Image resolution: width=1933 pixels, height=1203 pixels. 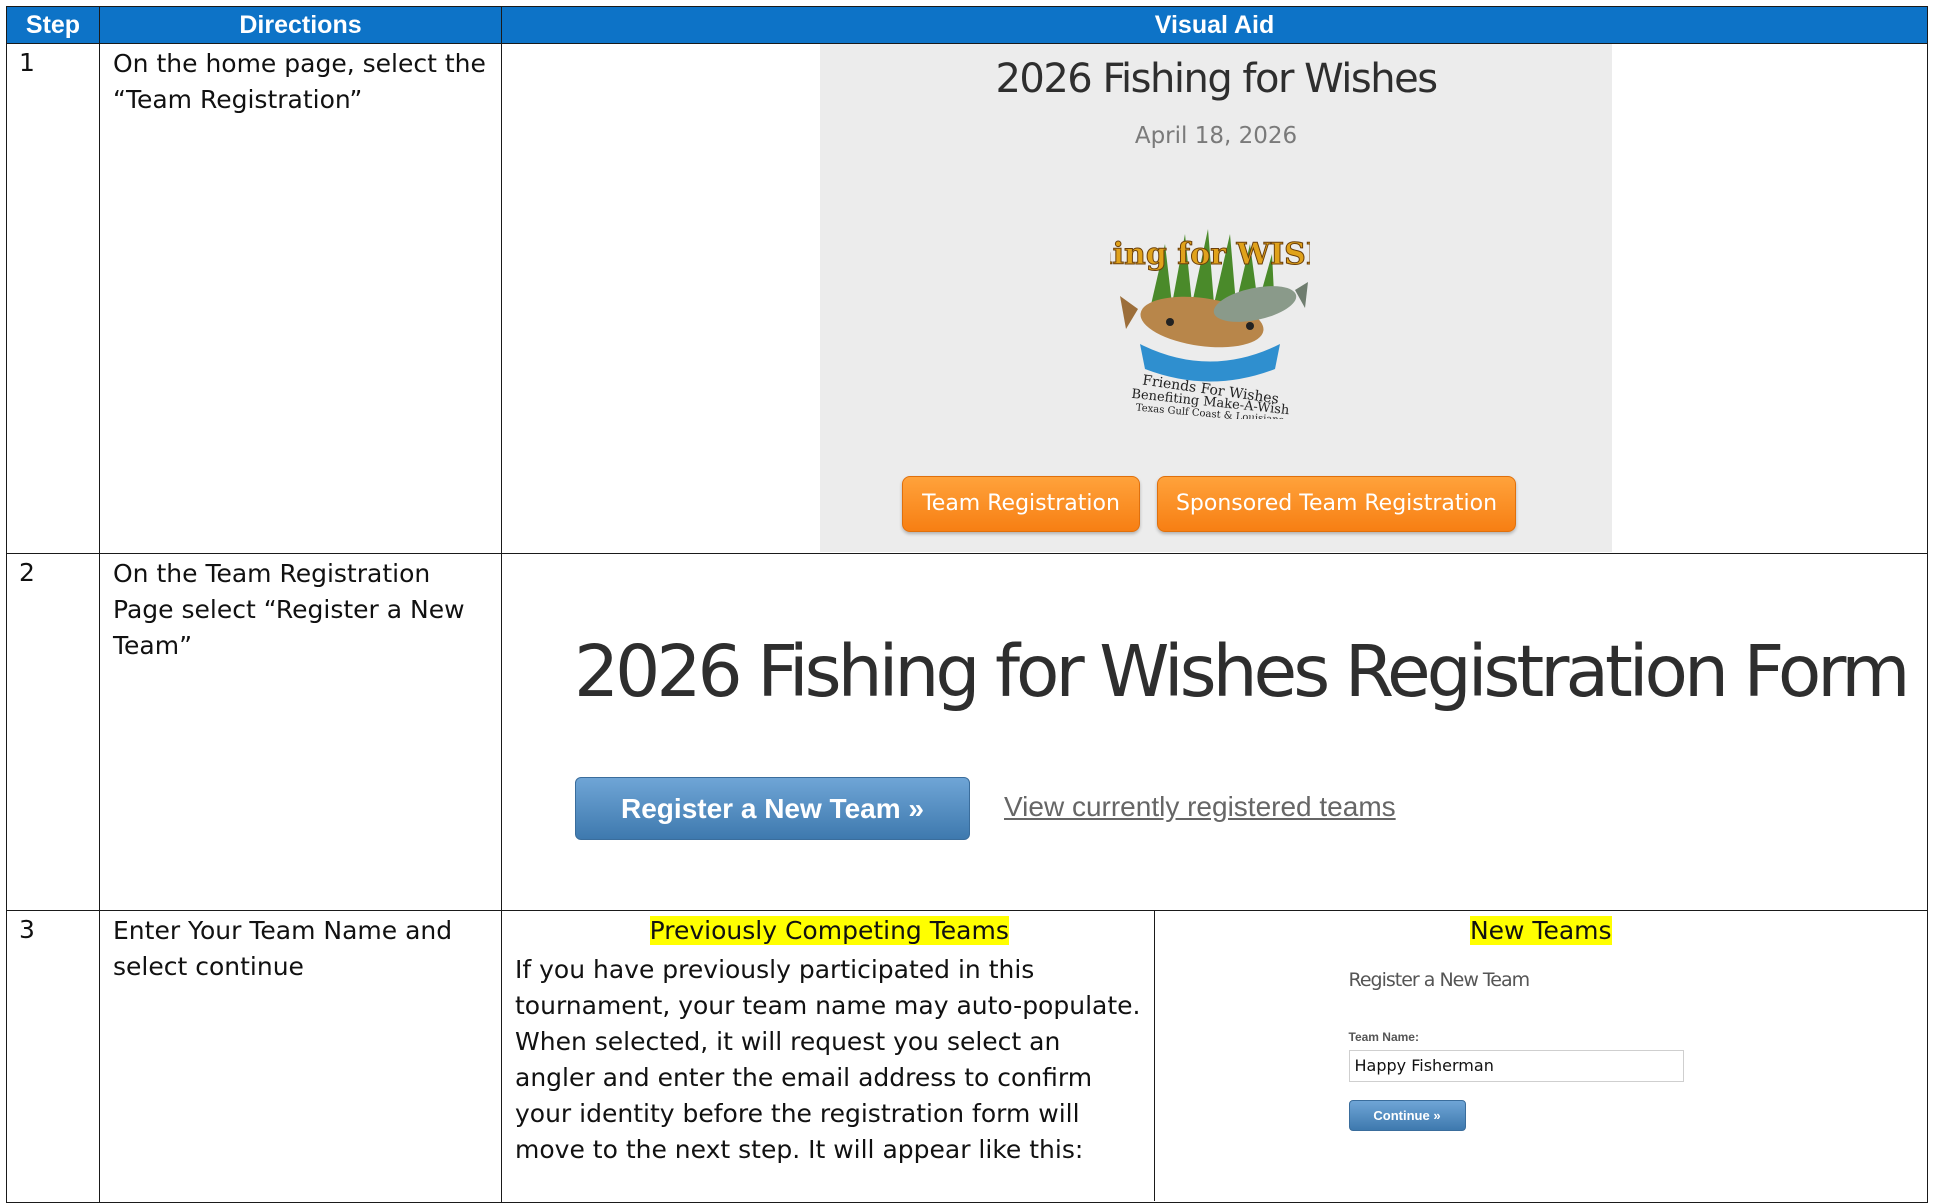 What do you see at coordinates (1516, 1066) in the screenshot?
I see `team-name-input: Happy Fisherman` at bounding box center [1516, 1066].